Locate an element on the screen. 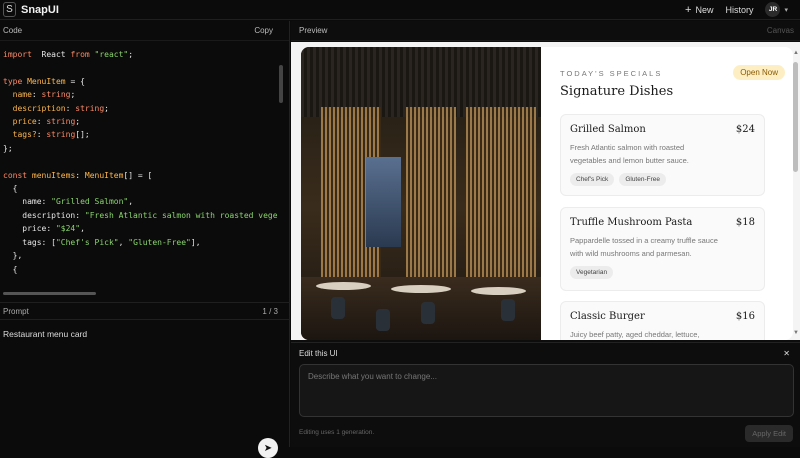  apply-edit-button: Apply Edit is located at coordinates (769, 433).